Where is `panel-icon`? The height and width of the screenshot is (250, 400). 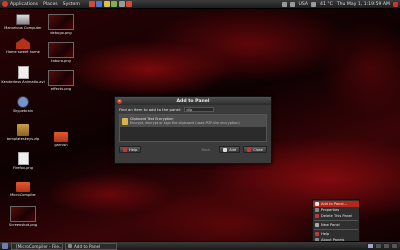
panel-icon is located at coordinates (70, 246).